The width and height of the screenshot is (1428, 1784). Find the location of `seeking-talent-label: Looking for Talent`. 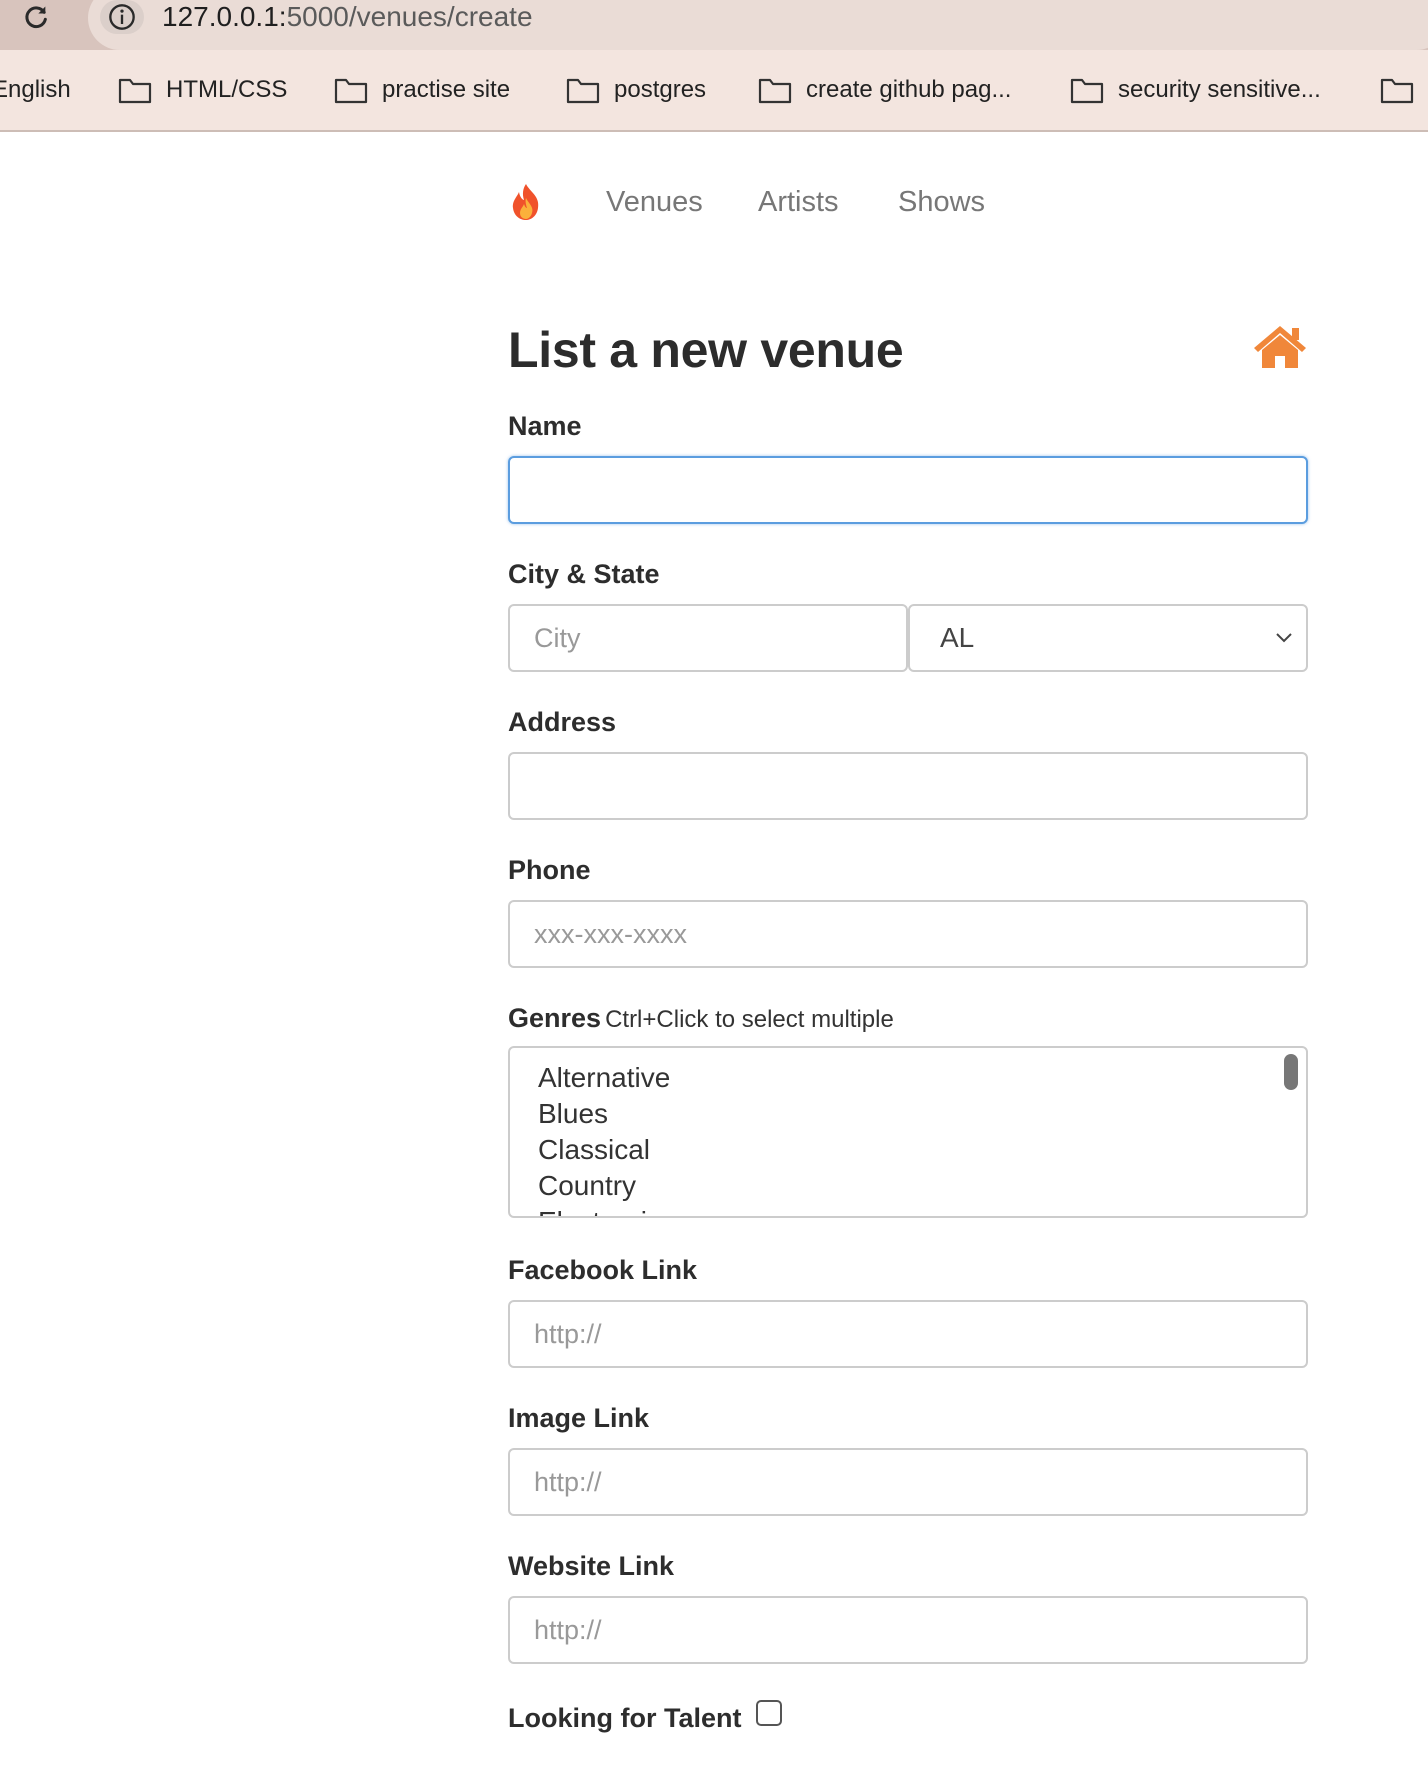

seeking-talent-label: Looking for Talent is located at coordinates (625, 1718).